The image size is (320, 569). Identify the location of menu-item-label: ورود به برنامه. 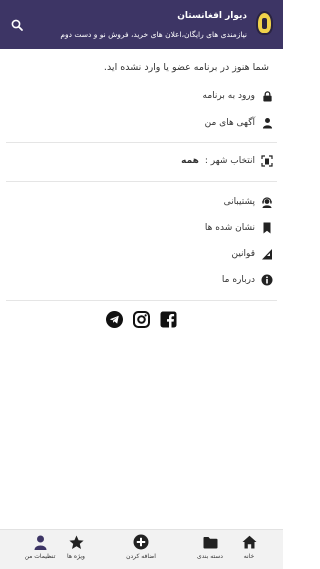
(228, 96).